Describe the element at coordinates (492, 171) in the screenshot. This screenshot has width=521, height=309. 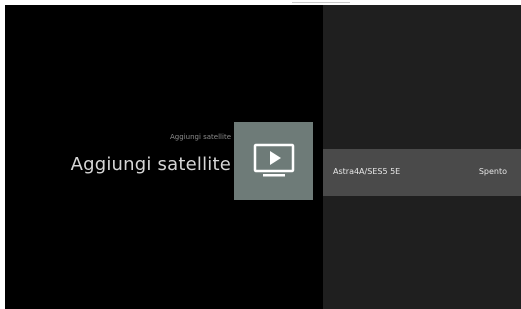
I see `satellite-status: Spento` at that location.